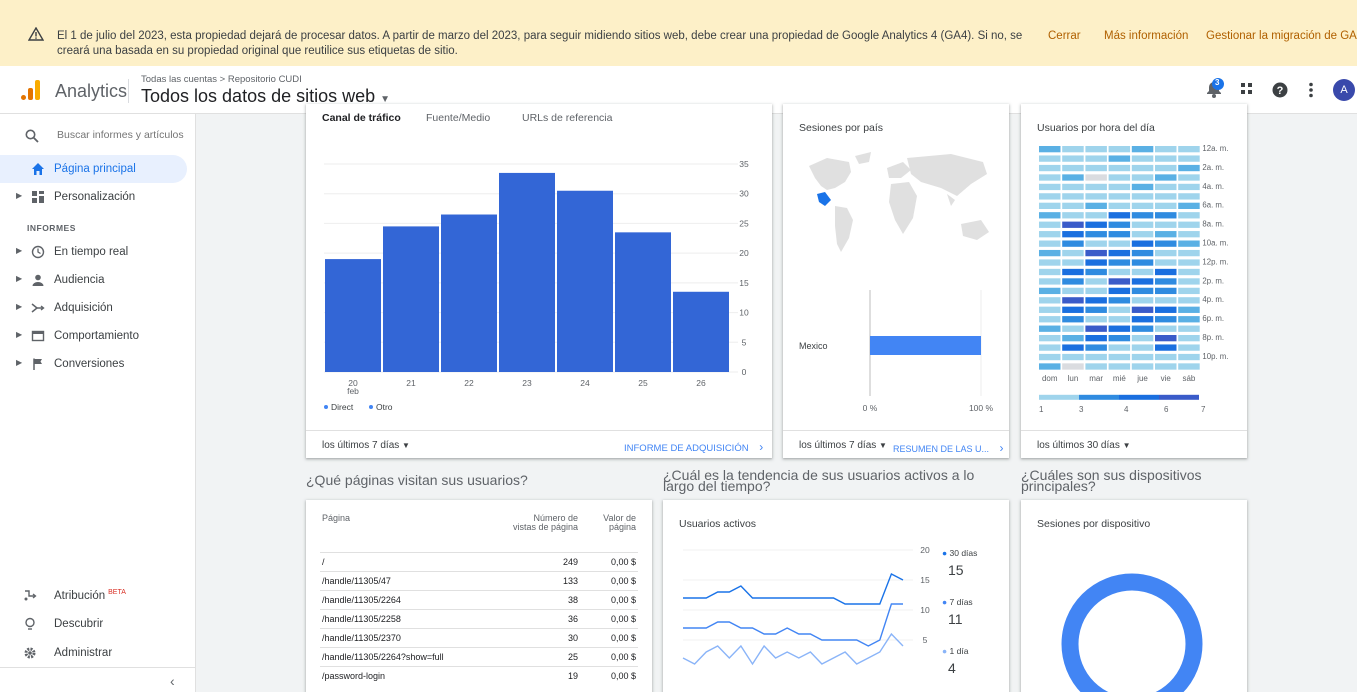 The width and height of the screenshot is (1357, 692). Describe the element at coordinates (793, 589) in the screenshot. I see `series-line` at that location.